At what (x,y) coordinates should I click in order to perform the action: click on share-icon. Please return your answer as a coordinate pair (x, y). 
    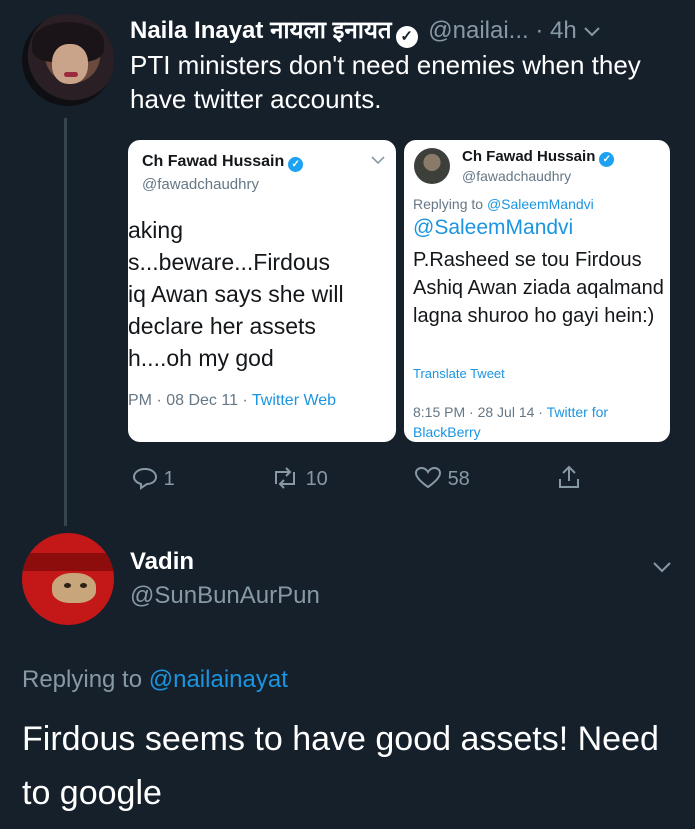
    Looking at the image, I should click on (569, 477).